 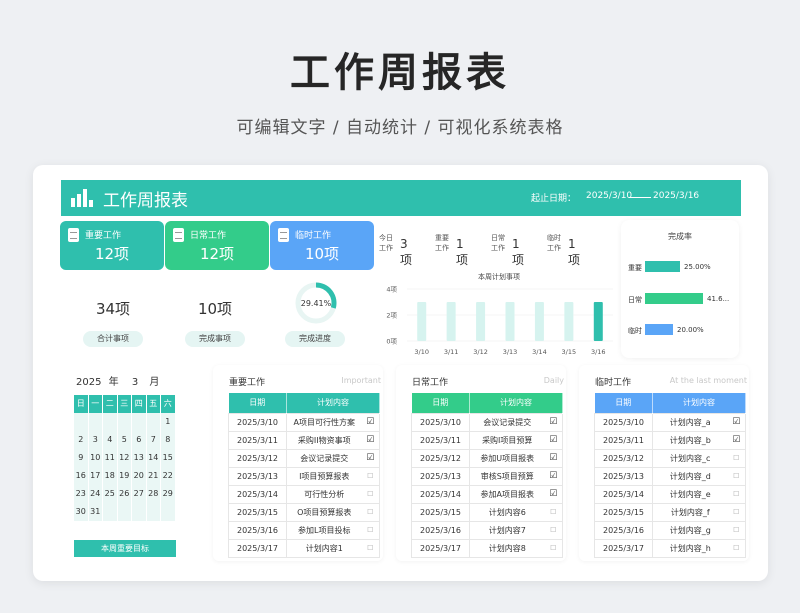 I want to click on row-content: 参加L项目投标, so click(x=324, y=530).